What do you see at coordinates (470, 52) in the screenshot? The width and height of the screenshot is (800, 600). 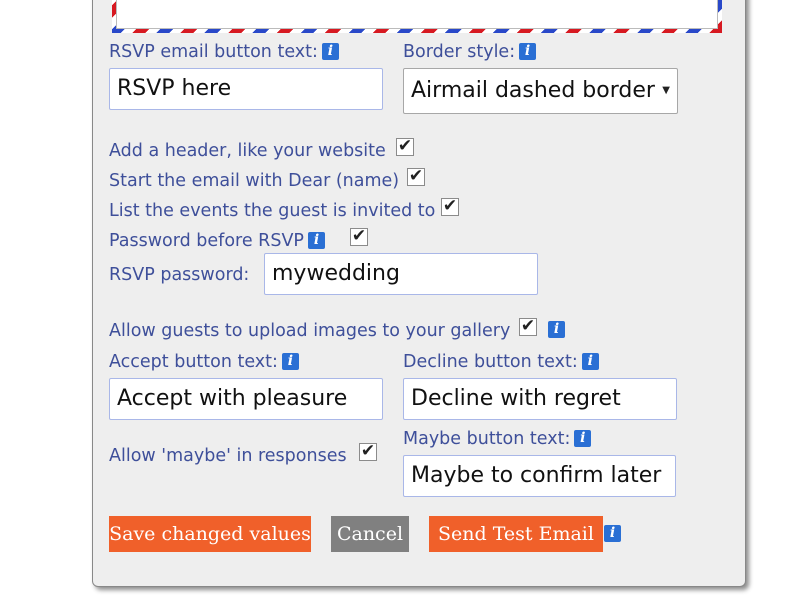 I see `border-style-label: Border style: i` at bounding box center [470, 52].